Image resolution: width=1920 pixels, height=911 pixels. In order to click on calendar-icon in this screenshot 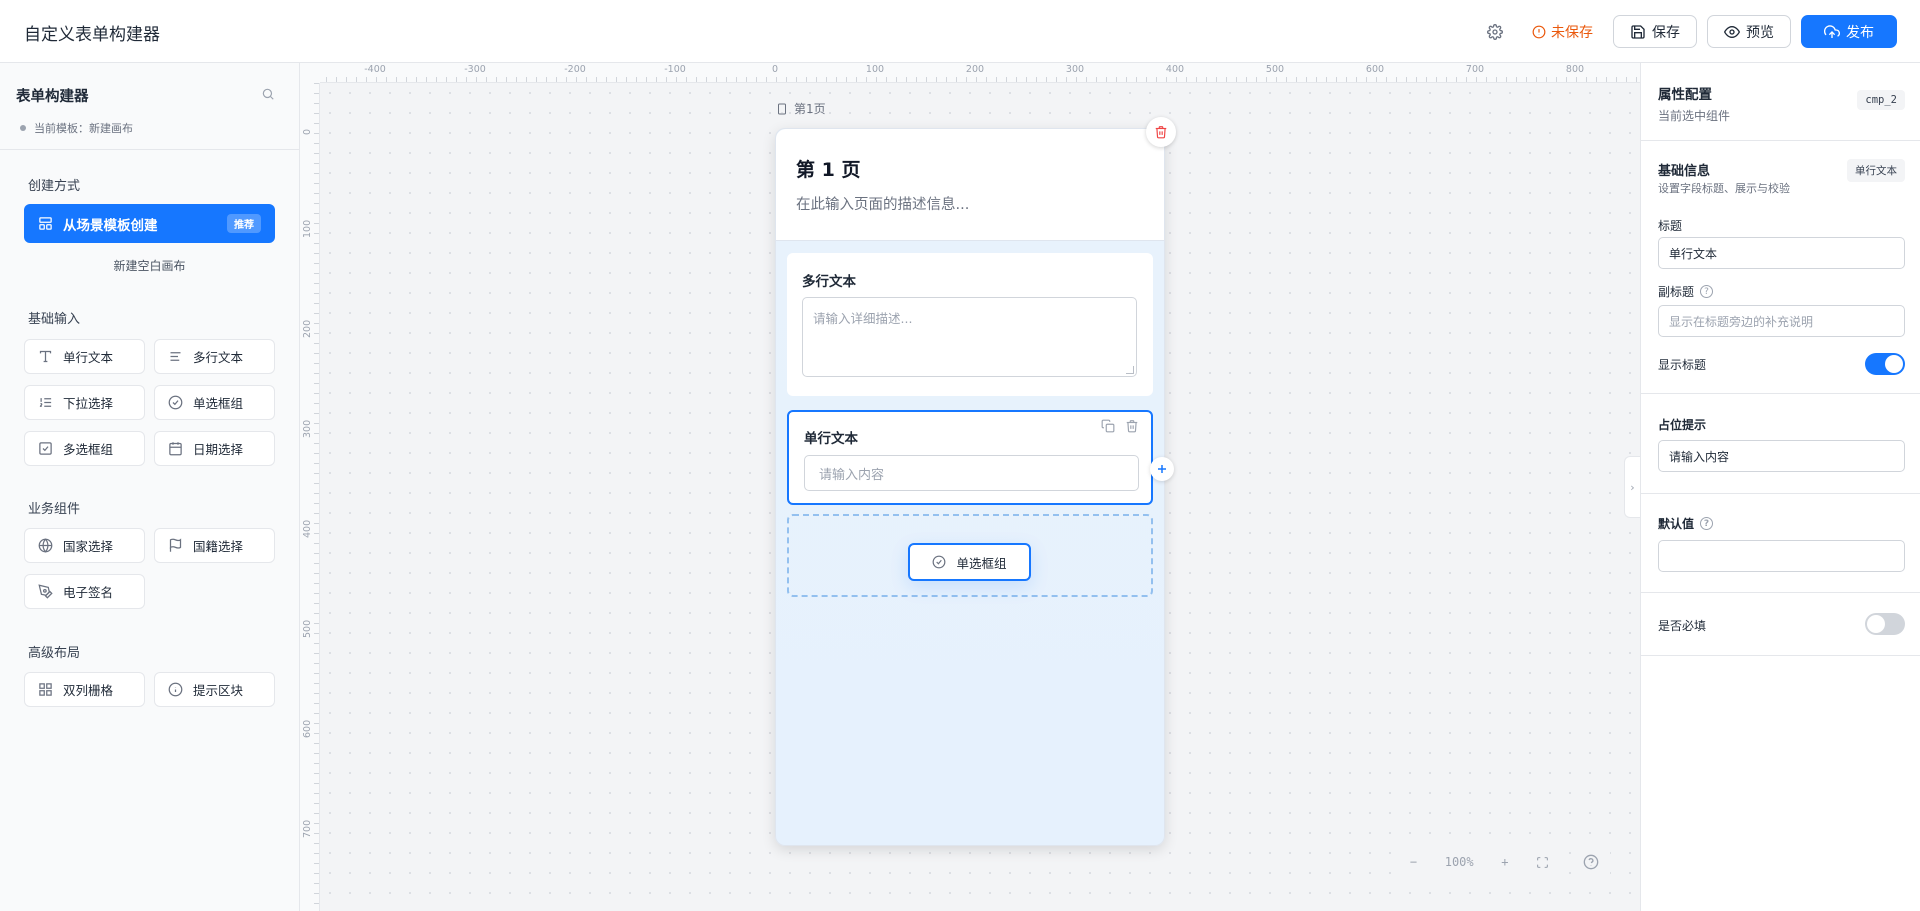, I will do `click(175, 449)`.